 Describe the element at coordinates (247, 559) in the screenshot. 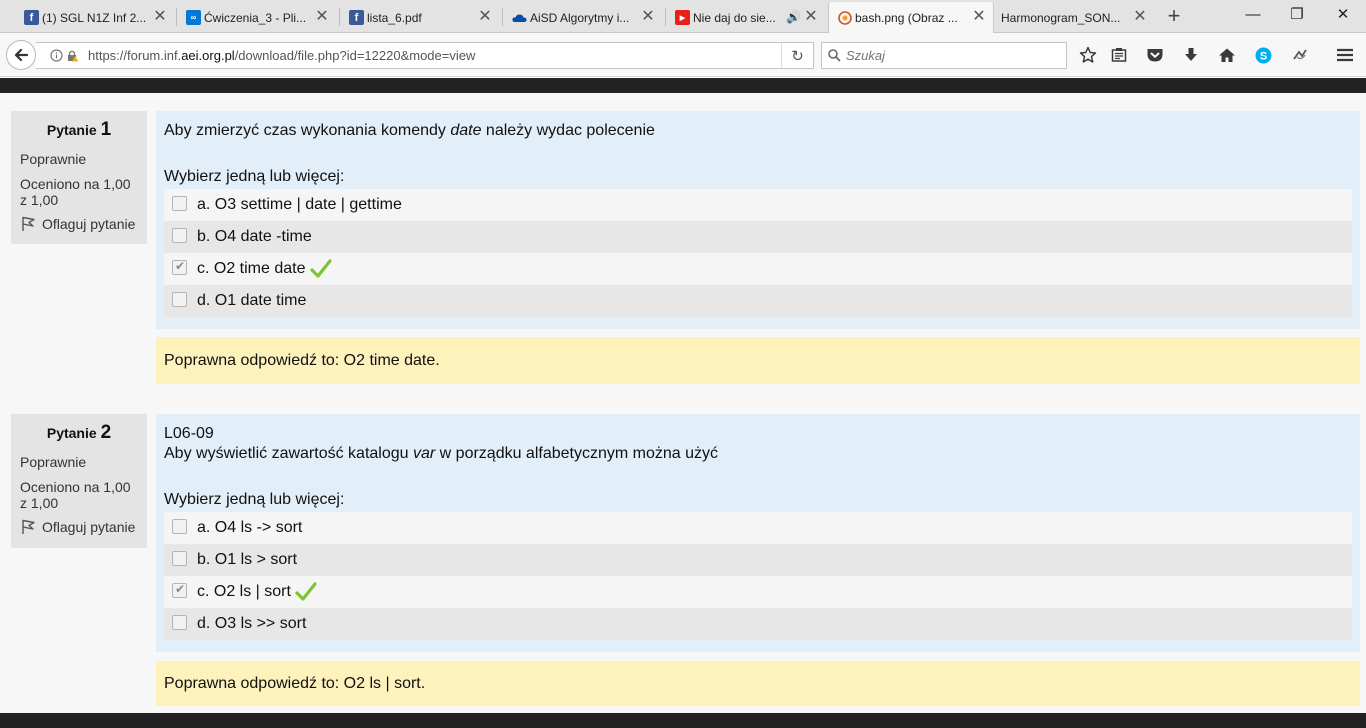

I see `answer-label: b. O1 ls > sort` at that location.